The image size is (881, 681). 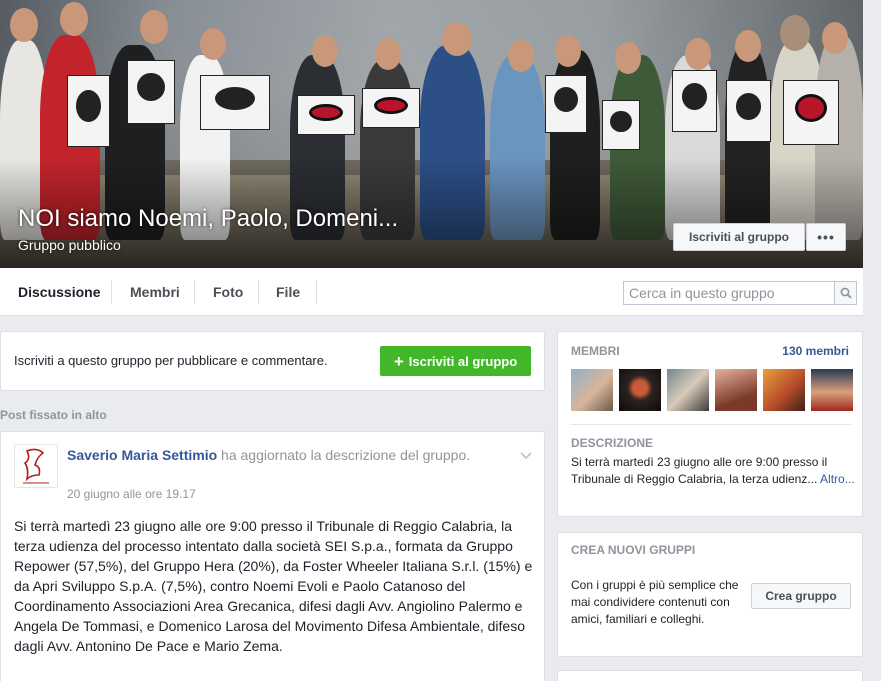 I want to click on members-count-link: 130 membri, so click(x=815, y=351).